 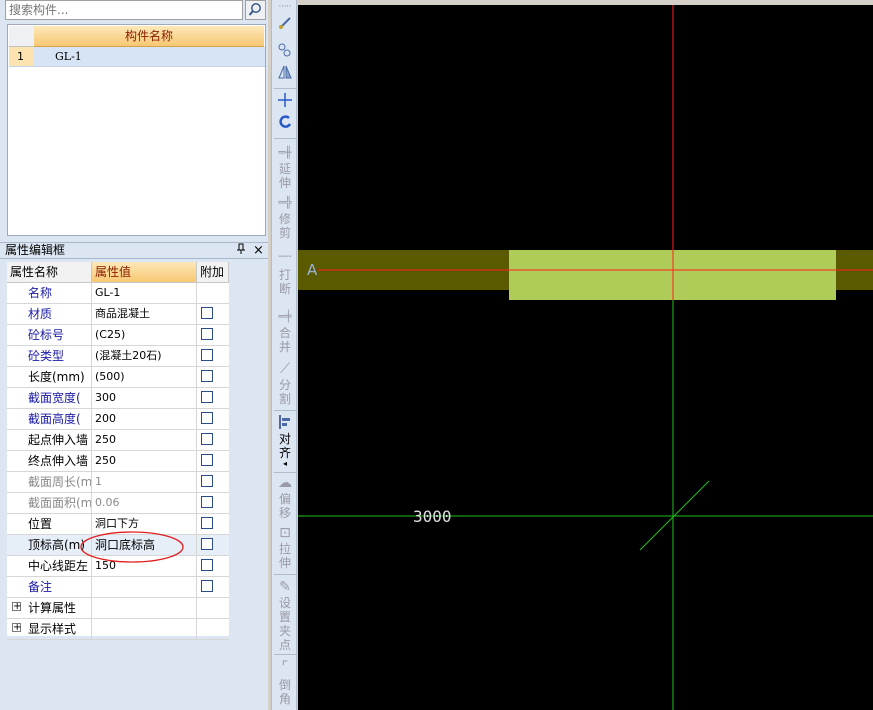 What do you see at coordinates (49, 503) in the screenshot?
I see `property-name: 截面面积(m` at bounding box center [49, 503].